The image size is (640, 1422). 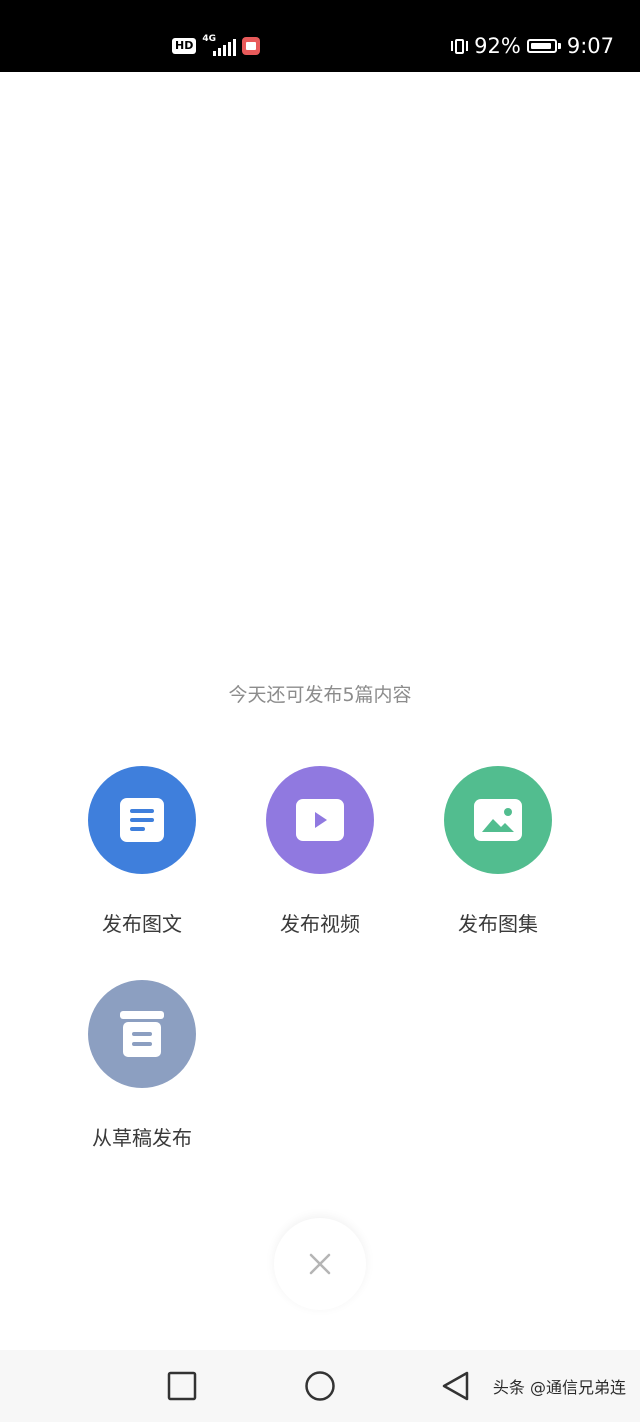 What do you see at coordinates (142, 1138) in the screenshot?
I see `publish-from-draft-label: 从草稿发布` at bounding box center [142, 1138].